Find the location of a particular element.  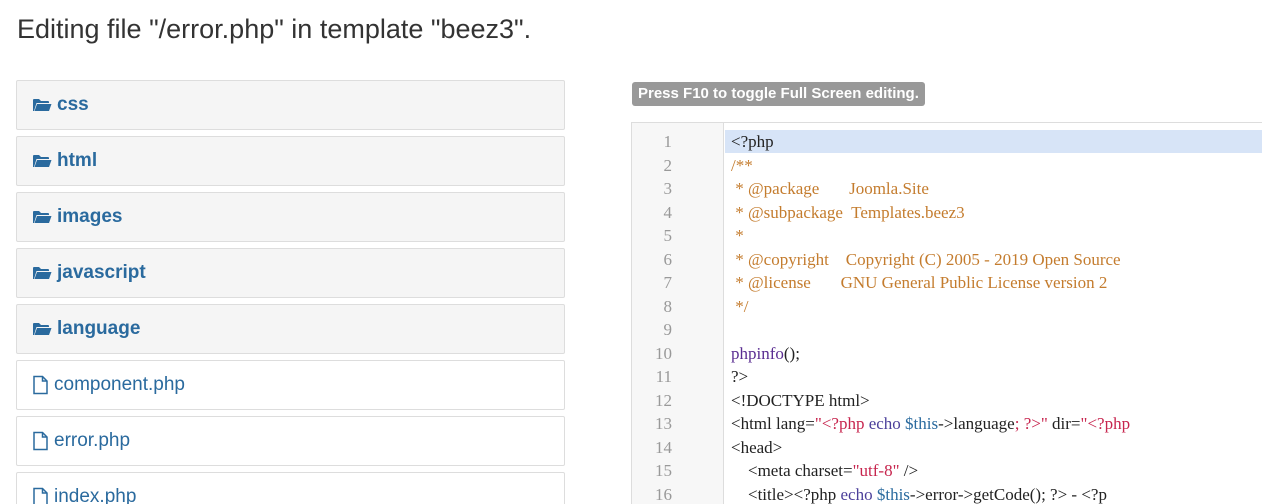

line-number: 7 is located at coordinates (668, 282).